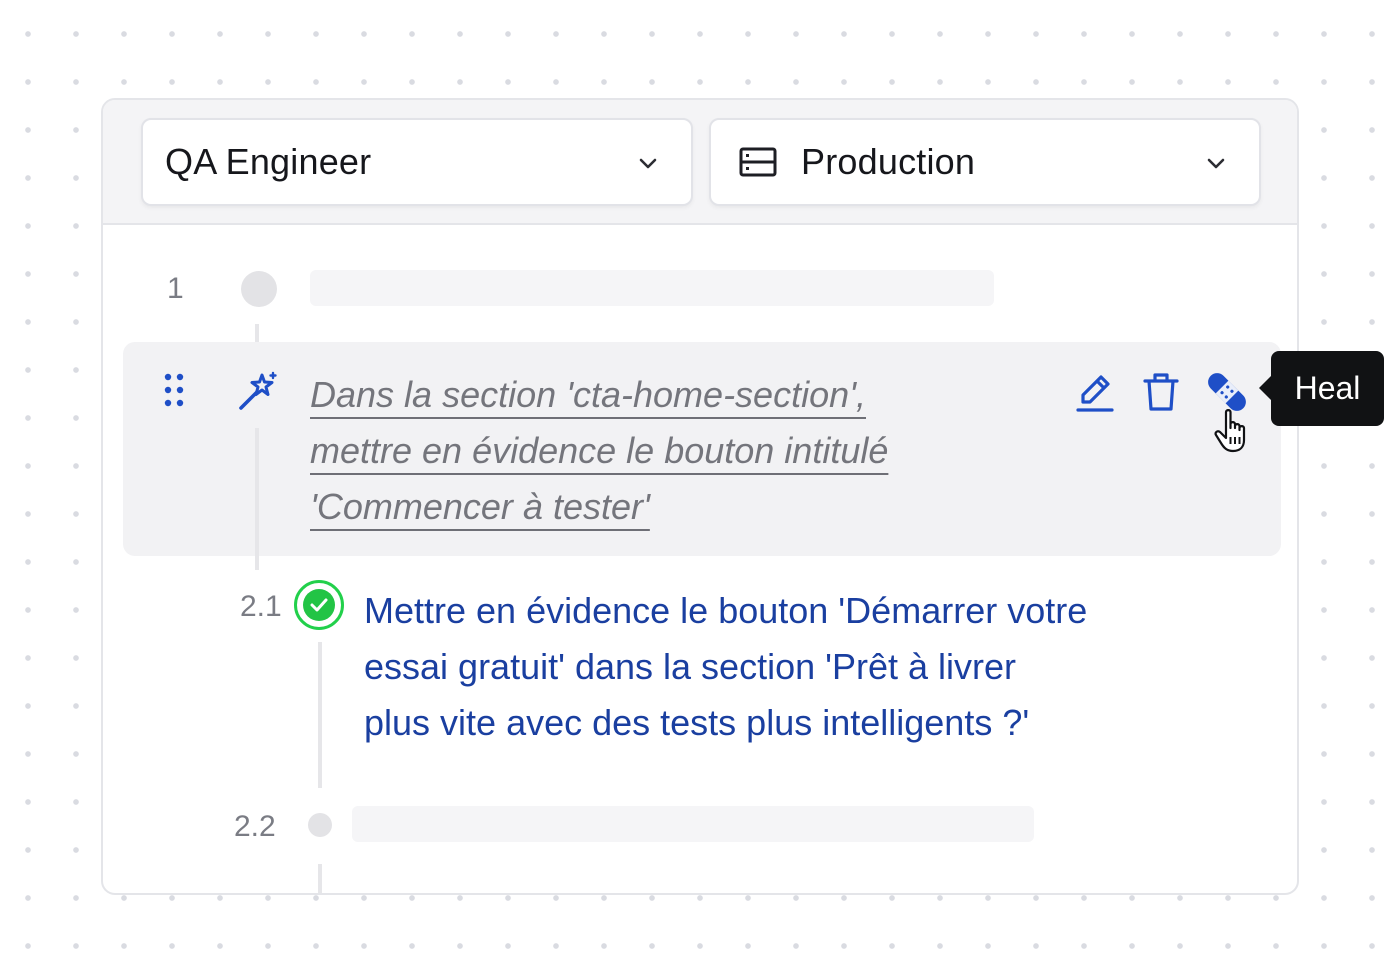 The width and height of the screenshot is (1400, 980). I want to click on heal-tooltip: Heal, so click(1321, 388).